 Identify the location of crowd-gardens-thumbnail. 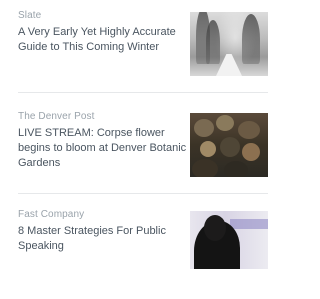
(229, 145).